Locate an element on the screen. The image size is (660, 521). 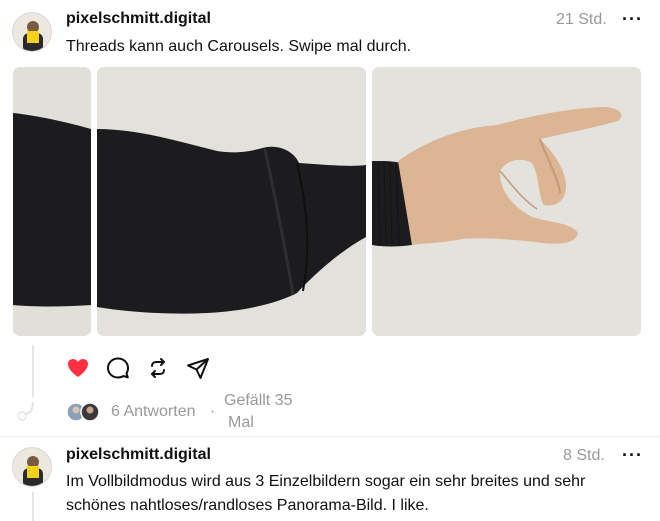
post-timestamp: 8 Std. is located at coordinates (584, 455).